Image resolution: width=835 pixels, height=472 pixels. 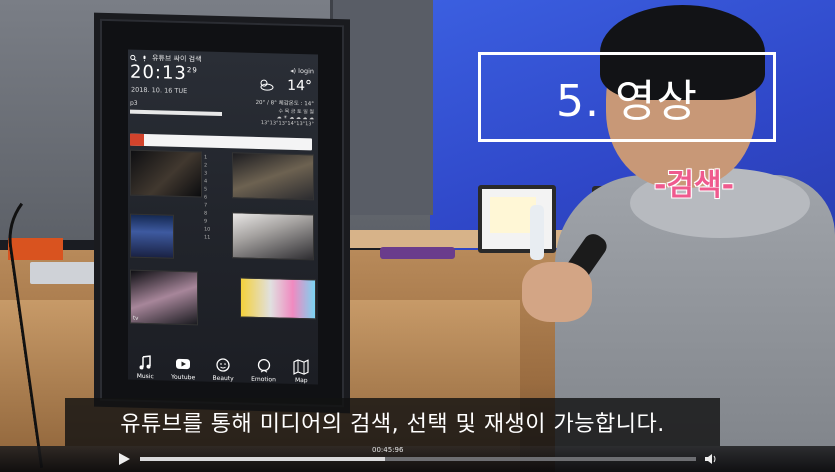 What do you see at coordinates (627, 101) in the screenshot?
I see `section-title: 5. 영상` at bounding box center [627, 101].